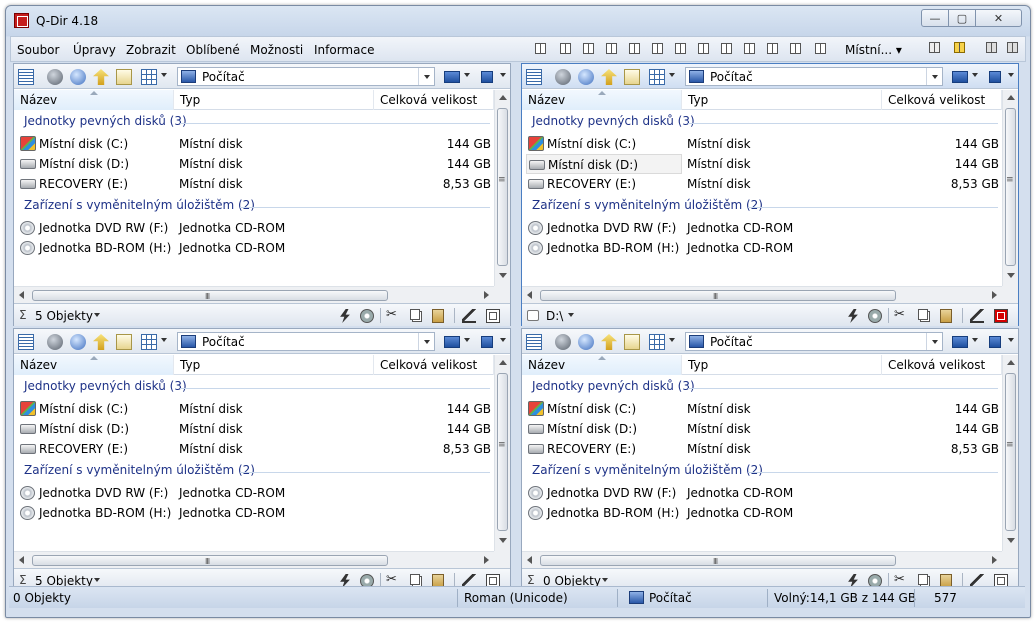  What do you see at coordinates (276, 50) in the screenshot?
I see `menu-moznosti: Možnosti` at bounding box center [276, 50].